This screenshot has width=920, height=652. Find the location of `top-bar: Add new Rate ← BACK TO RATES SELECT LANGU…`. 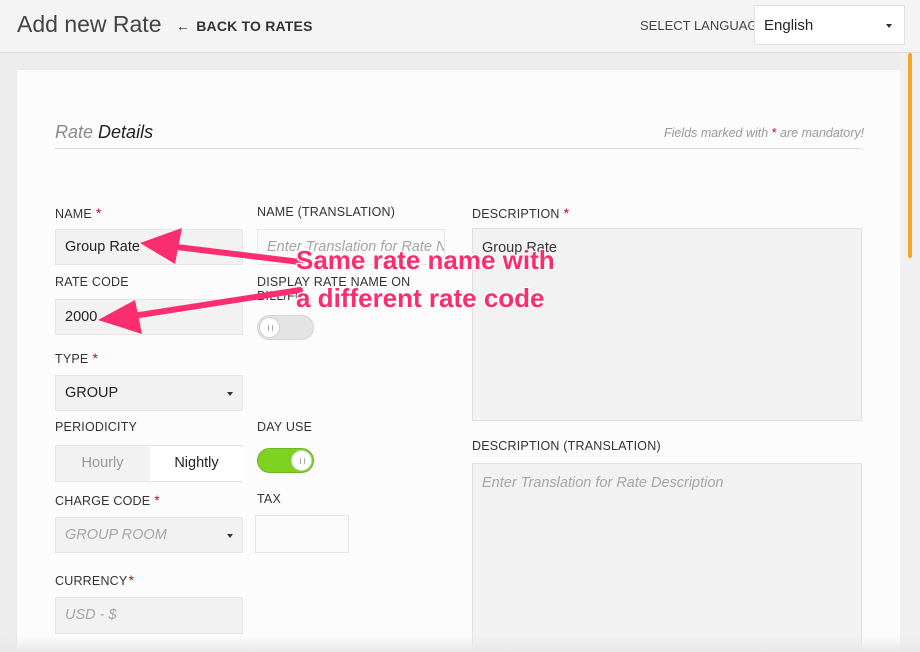

top-bar: Add new Rate ← BACK TO RATES SELECT LANGU… is located at coordinates (460, 26).